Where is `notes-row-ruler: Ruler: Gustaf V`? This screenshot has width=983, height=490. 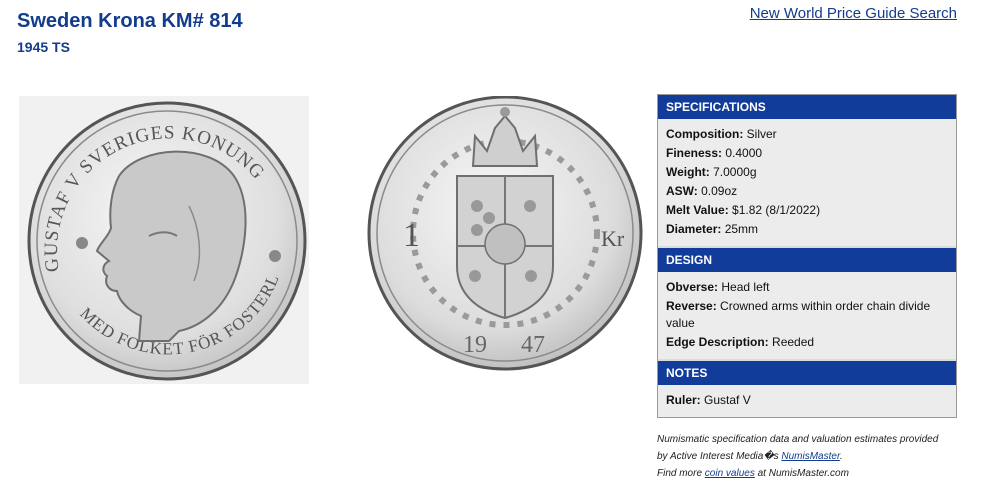
notes-row-ruler: Ruler: Gustaf V is located at coordinates (708, 400).